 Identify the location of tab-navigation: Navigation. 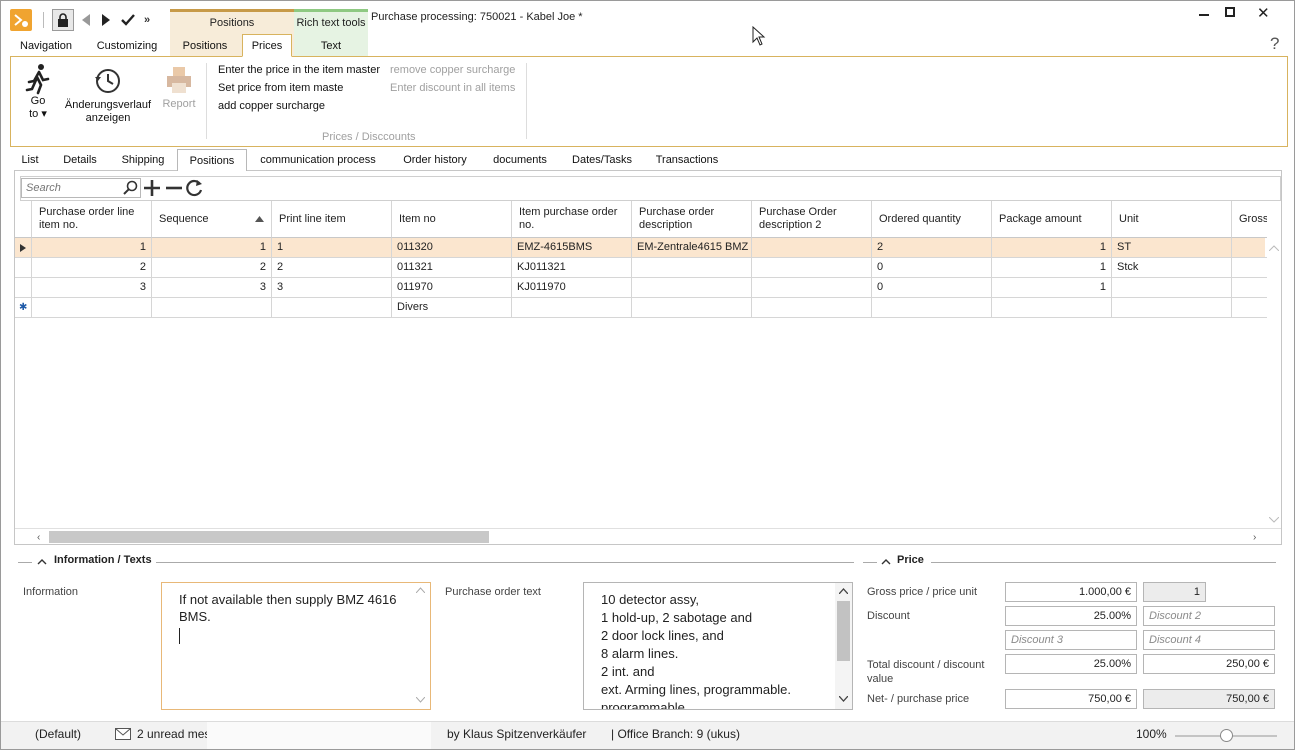
(46, 46).